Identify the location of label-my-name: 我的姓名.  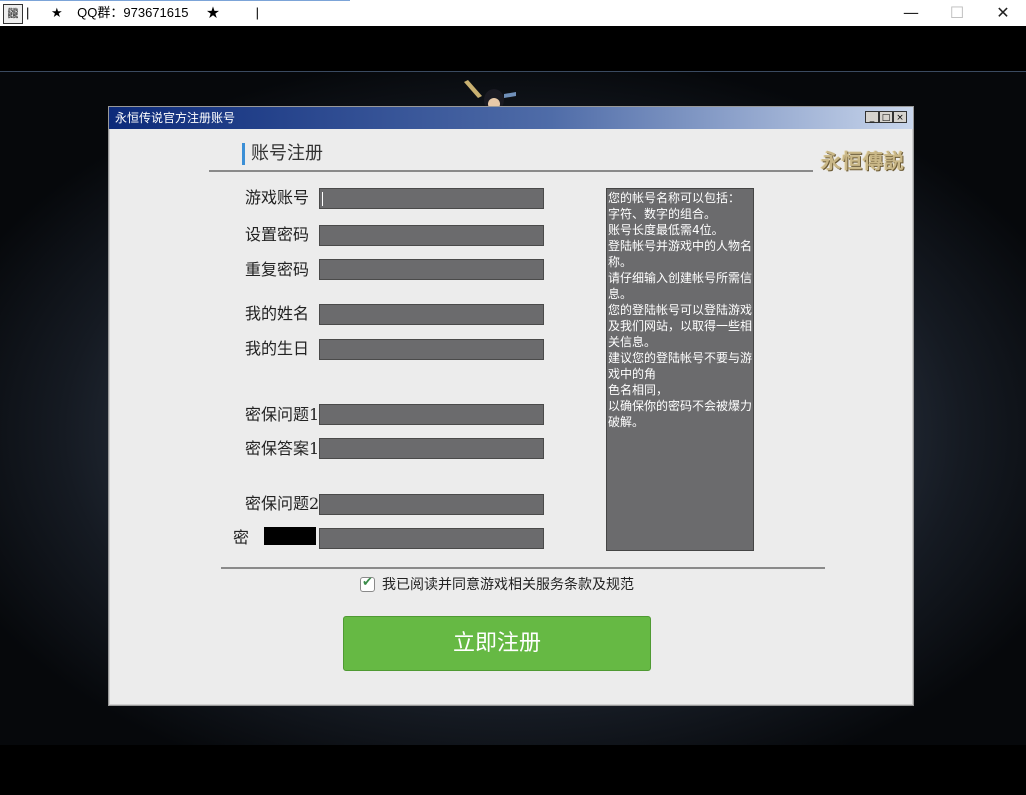
(276, 313).